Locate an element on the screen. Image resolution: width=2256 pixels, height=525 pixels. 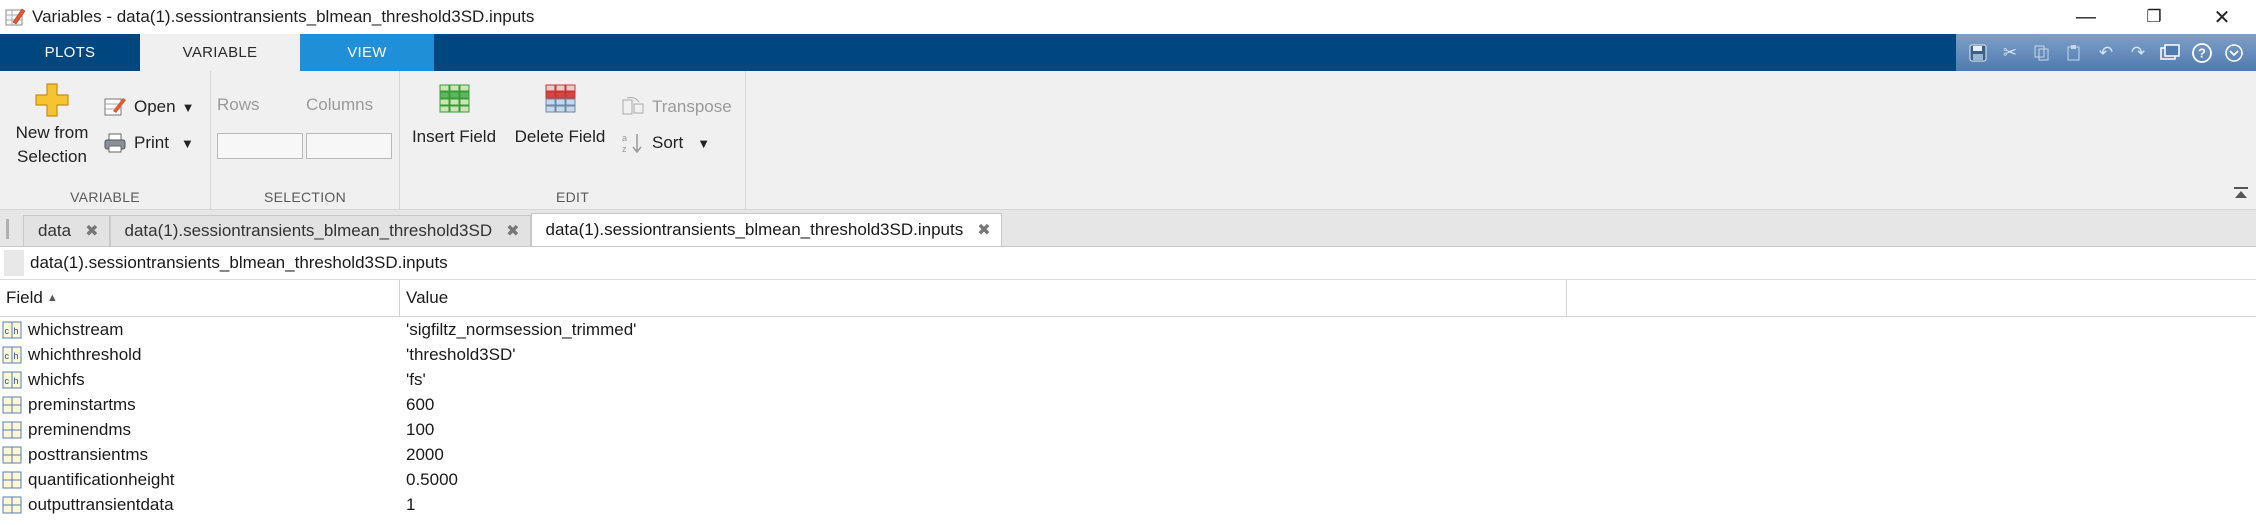
quick-access-toolbar: ✂ ↶ ↷ ? is located at coordinates (2106, 52).